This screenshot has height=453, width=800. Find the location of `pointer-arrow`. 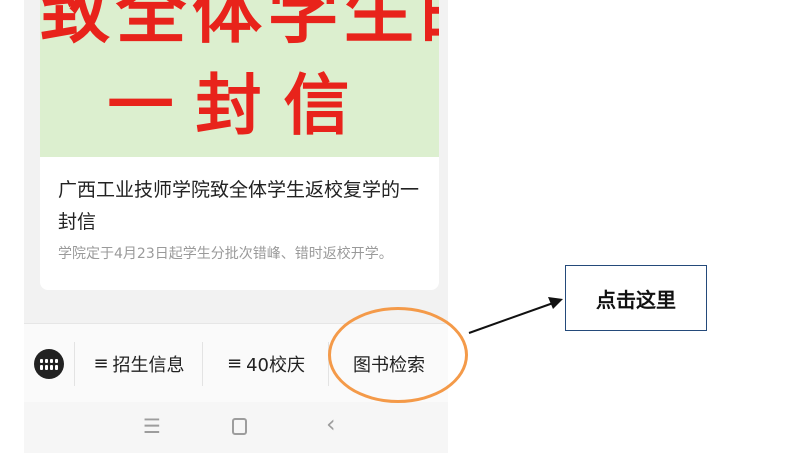

pointer-arrow is located at coordinates (515, 315).